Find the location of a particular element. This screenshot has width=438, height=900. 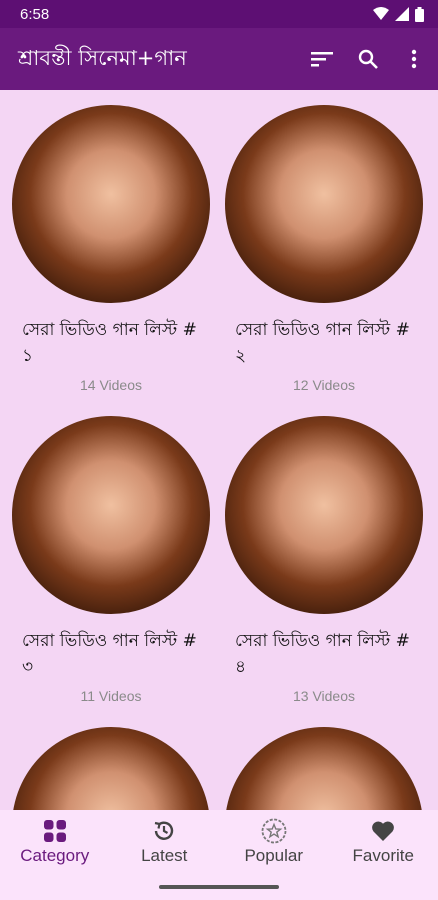

nav-popular: Popular is located at coordinates (274, 842).